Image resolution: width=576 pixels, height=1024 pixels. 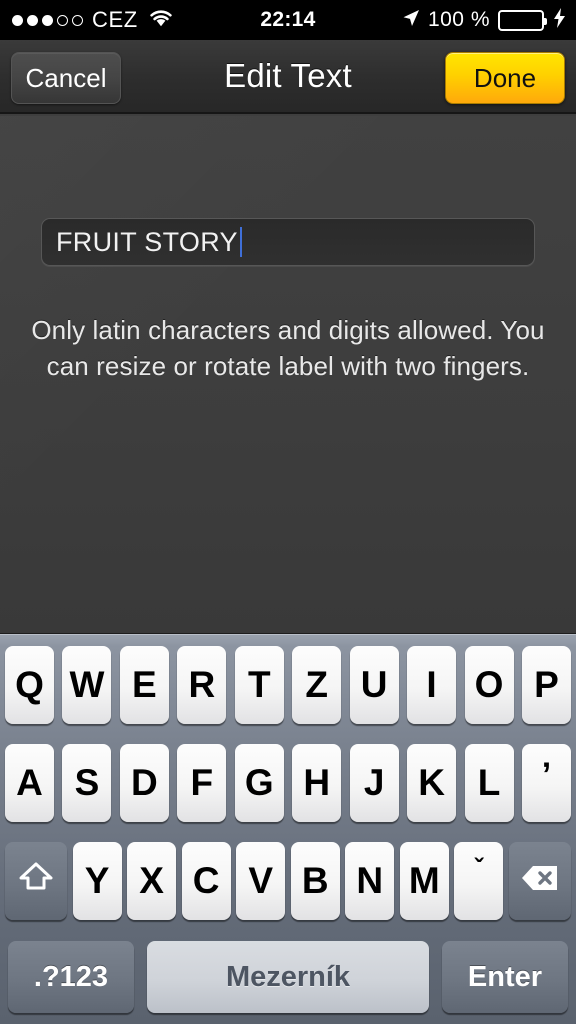 I want to click on navigation-bar: Cancel Edit Text Done, so click(x=288, y=77).